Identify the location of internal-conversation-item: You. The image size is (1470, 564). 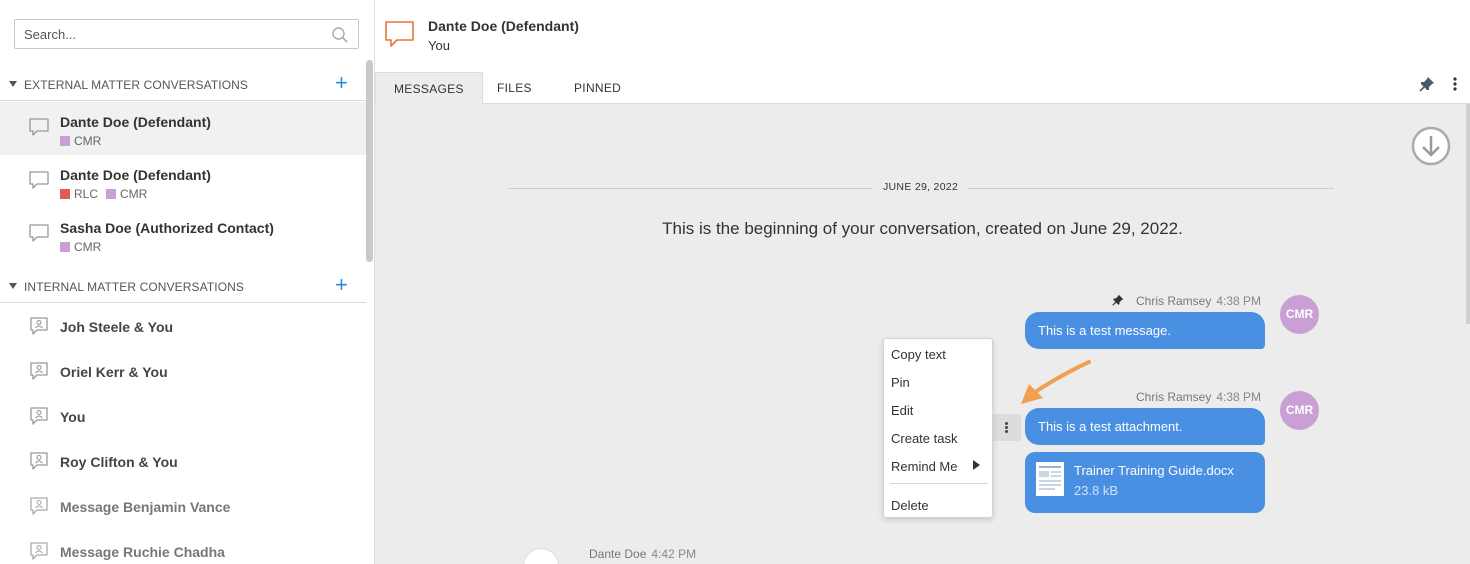
(183, 416).